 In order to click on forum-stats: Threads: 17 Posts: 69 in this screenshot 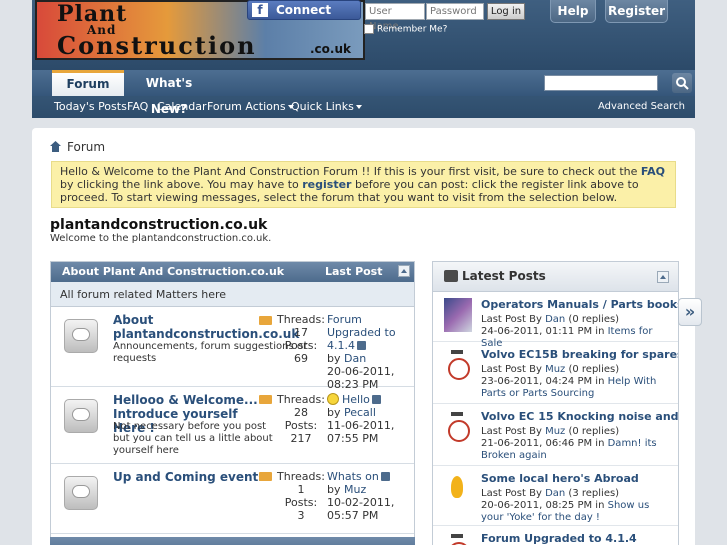, I will do `click(301, 339)`.